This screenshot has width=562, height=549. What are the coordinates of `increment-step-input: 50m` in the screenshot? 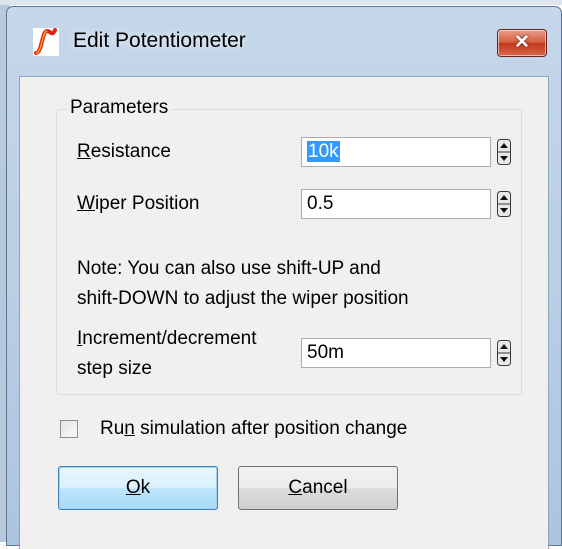 It's located at (396, 353).